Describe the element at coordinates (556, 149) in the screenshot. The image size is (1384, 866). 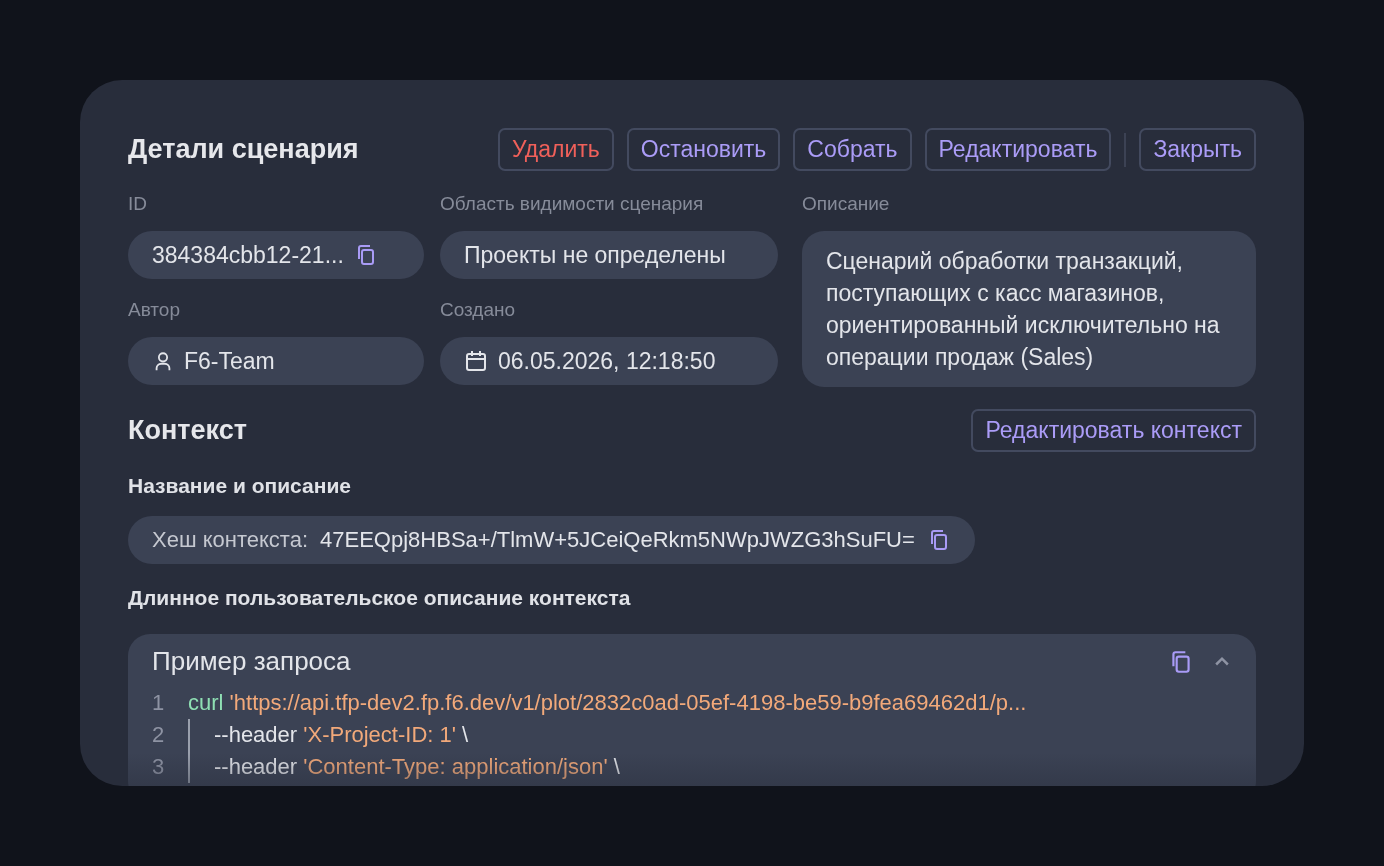
I see `action-button: Удалить` at that location.